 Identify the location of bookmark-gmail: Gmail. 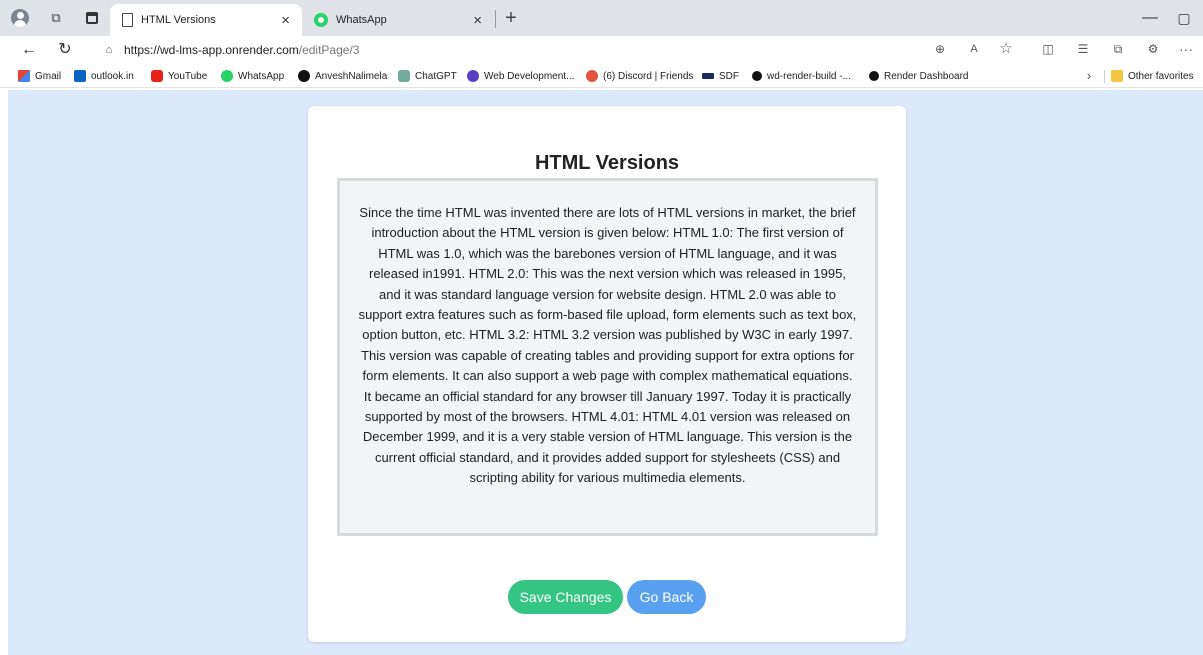
(39, 76).